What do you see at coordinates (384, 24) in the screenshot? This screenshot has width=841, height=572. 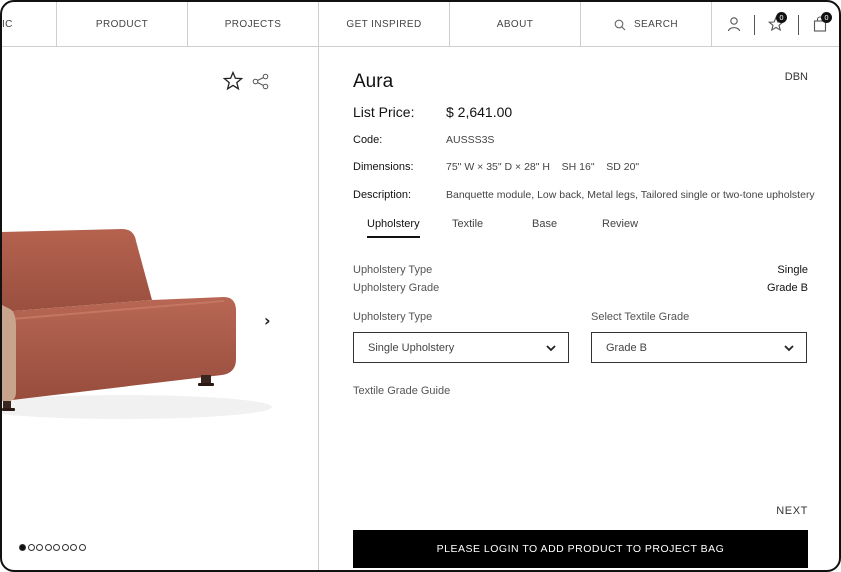 I see `nav-item-get-inspired: GET INSPIRED` at bounding box center [384, 24].